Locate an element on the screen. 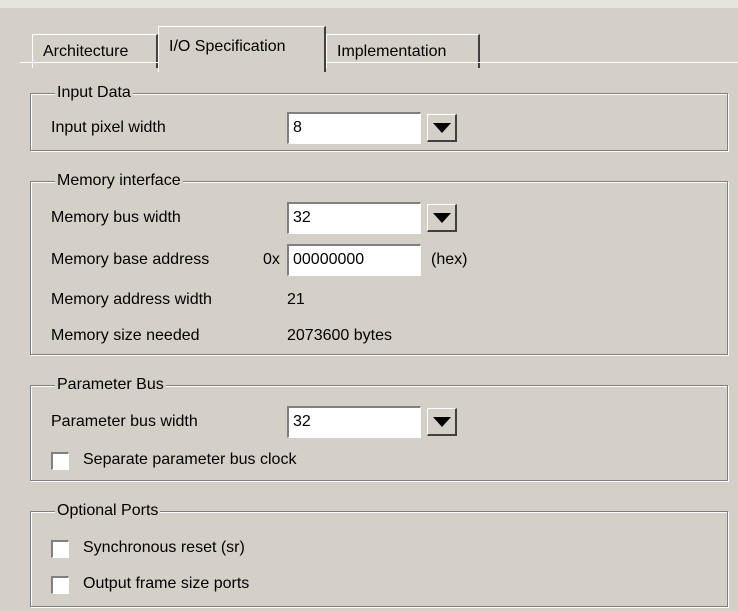  title-strip is located at coordinates (369, 4).